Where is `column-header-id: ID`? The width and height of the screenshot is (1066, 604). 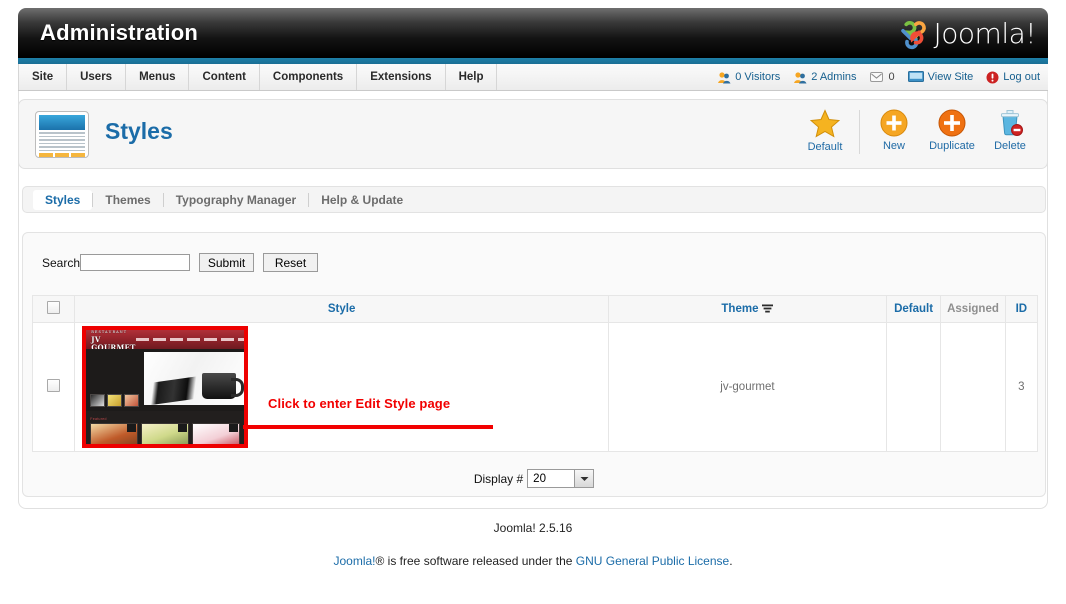 column-header-id: ID is located at coordinates (1021, 309).